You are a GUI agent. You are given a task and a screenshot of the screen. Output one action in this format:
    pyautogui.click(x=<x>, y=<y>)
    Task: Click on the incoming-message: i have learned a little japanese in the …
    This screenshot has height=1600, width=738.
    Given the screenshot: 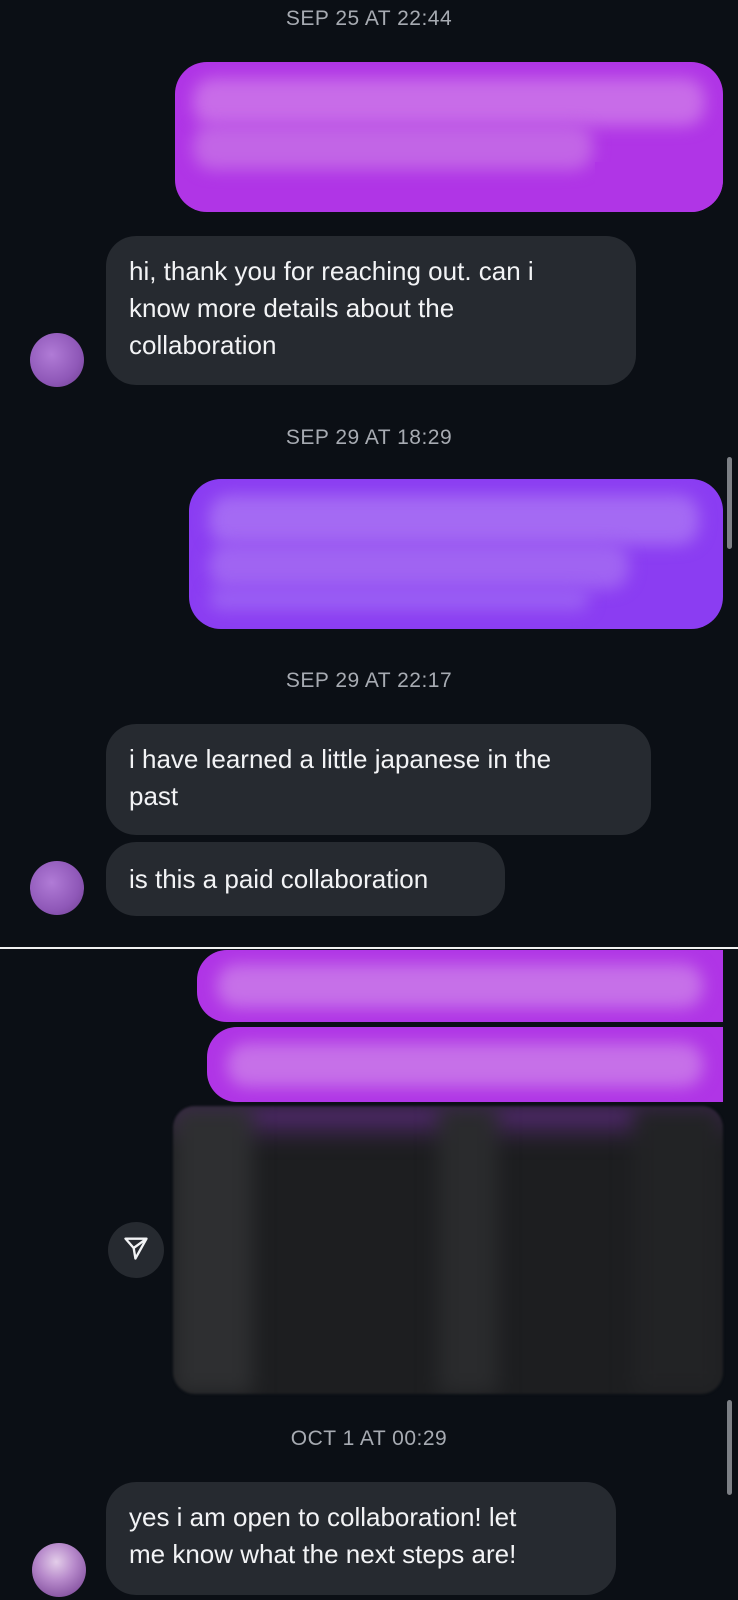 What is the action you would take?
    pyautogui.click(x=378, y=779)
    